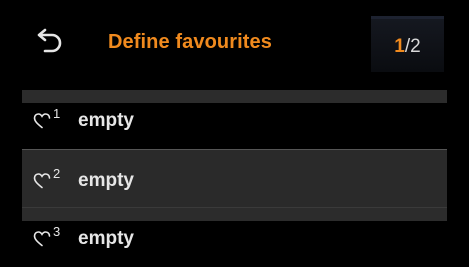  What do you see at coordinates (57, 173) in the screenshot?
I see `favourite-number: 2` at bounding box center [57, 173].